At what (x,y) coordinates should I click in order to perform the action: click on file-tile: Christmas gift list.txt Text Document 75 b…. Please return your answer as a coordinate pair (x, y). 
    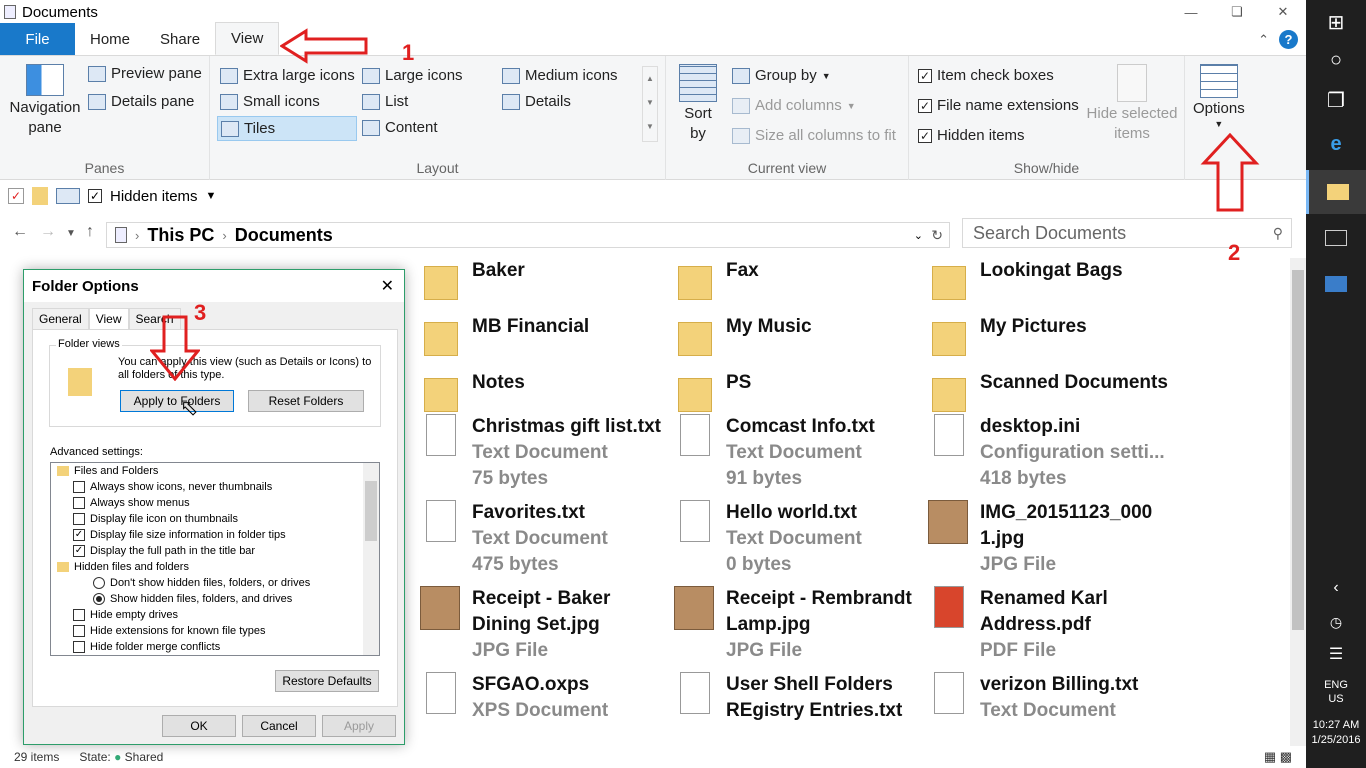
    Looking at the image, I should click on (547, 453).